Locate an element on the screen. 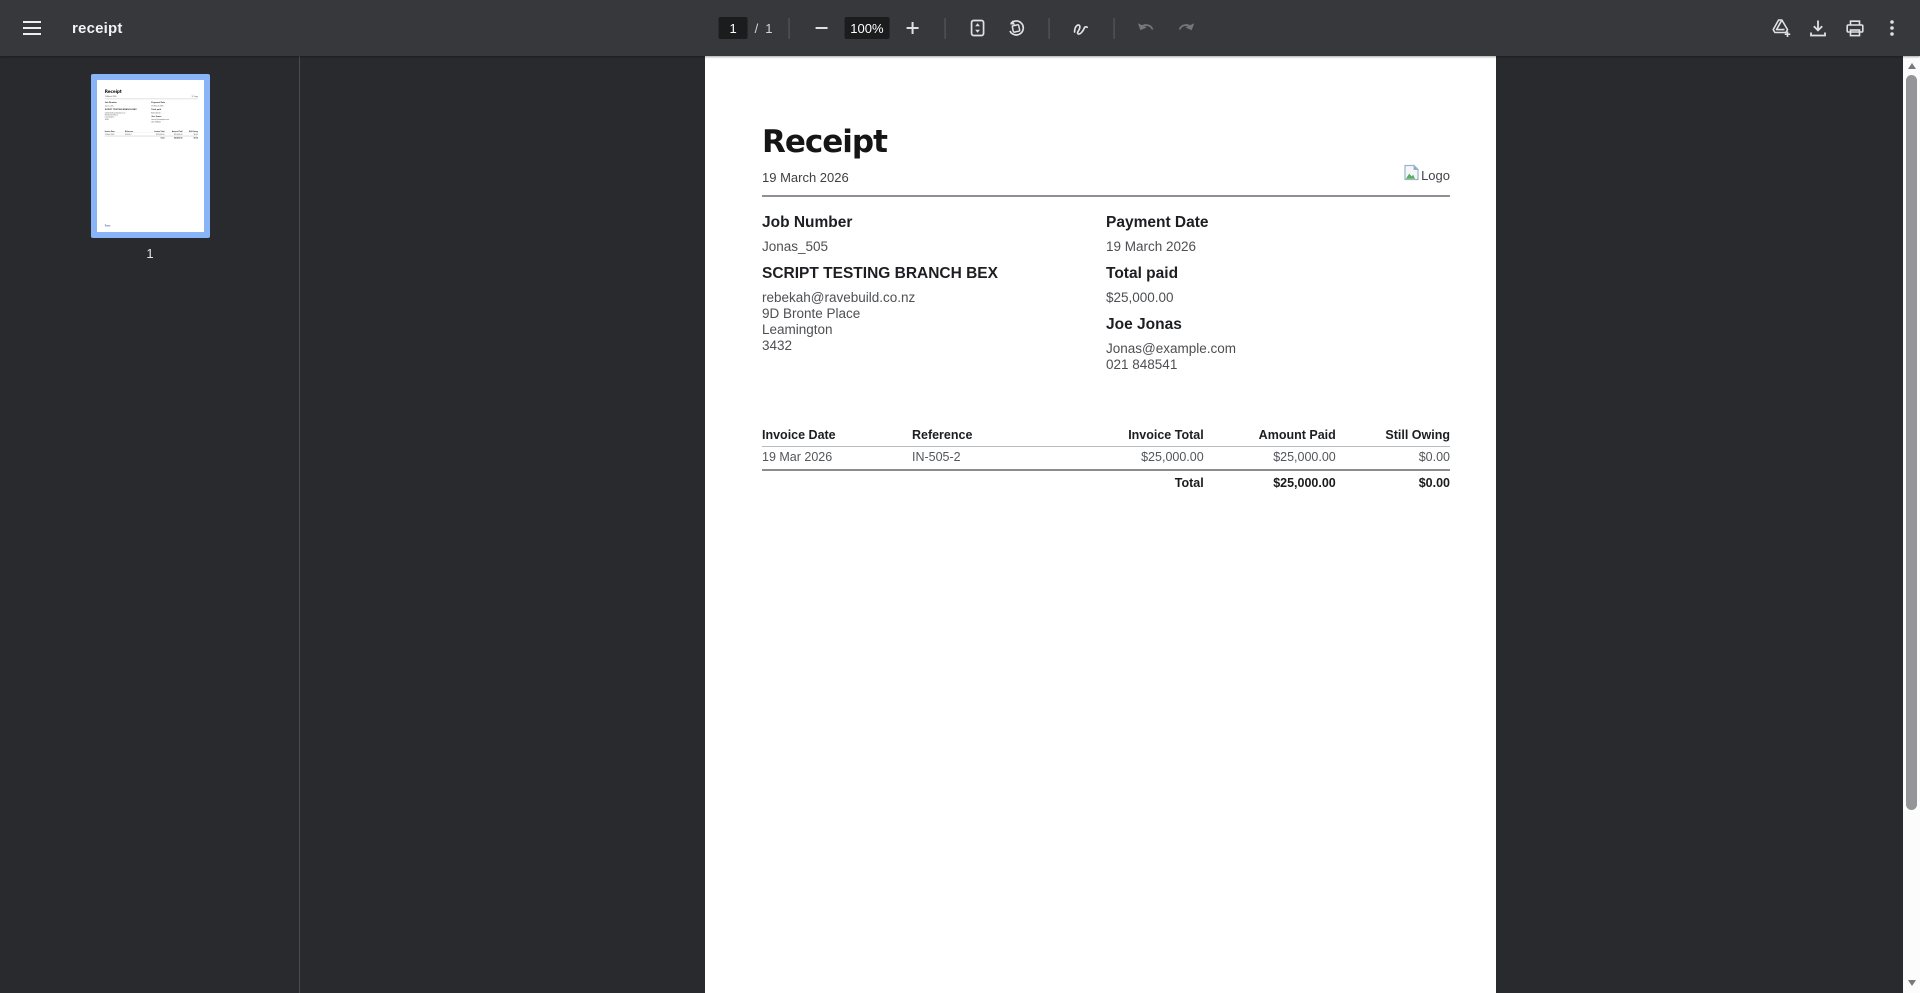 The height and width of the screenshot is (993, 1920). col-invoice-date: Invoice Date is located at coordinates (837, 437).